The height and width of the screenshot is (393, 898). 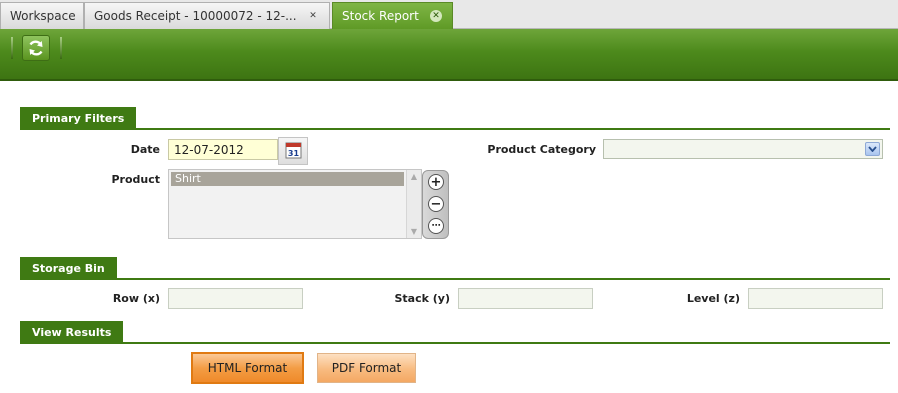 I want to click on tab-stock-report: Stock Report ✕, so click(x=392, y=15).